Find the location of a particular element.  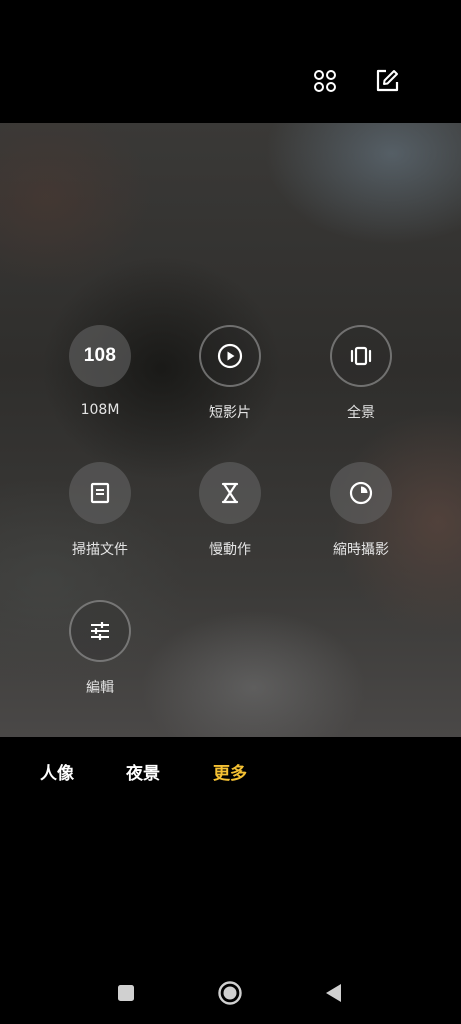

mode-document-scan: 掃描文件 is located at coordinates (100, 517).